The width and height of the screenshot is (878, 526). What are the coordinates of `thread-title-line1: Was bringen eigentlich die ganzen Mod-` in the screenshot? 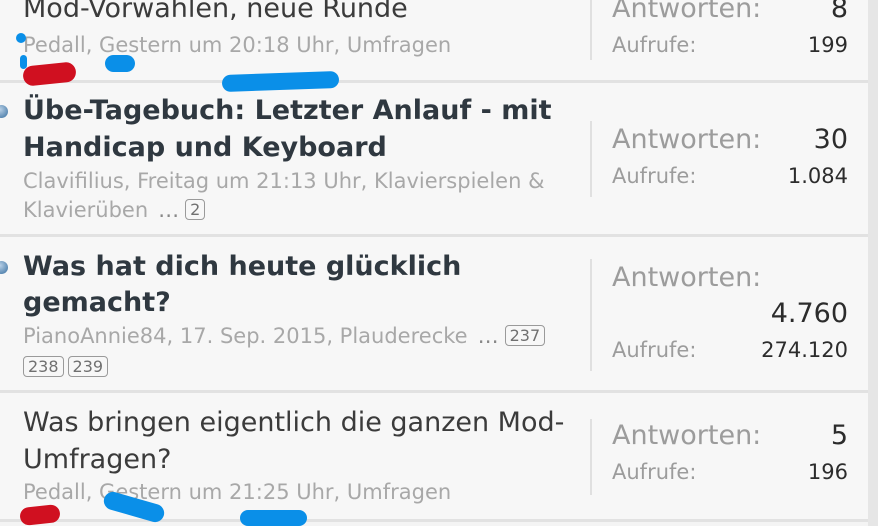 It's located at (293, 422).